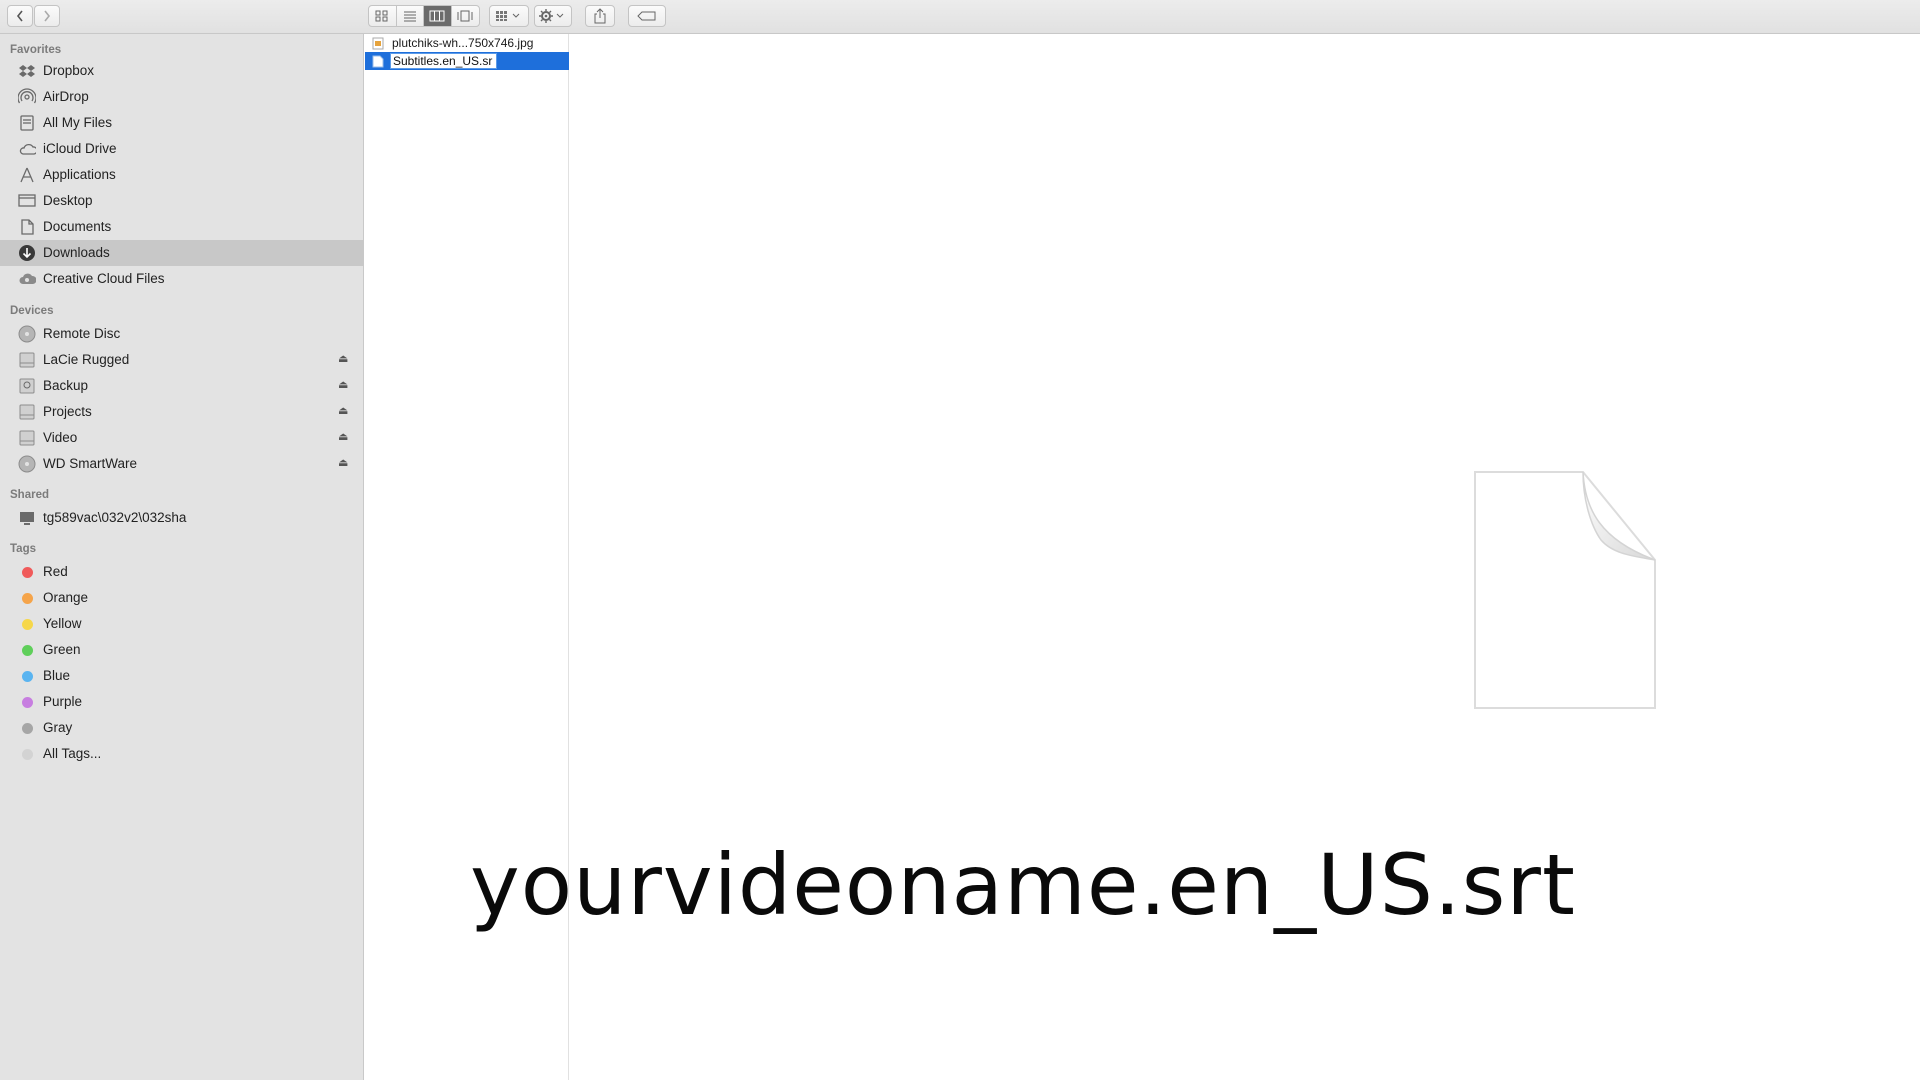 This screenshot has width=1920, height=1080. I want to click on share-icon, so click(600, 16).